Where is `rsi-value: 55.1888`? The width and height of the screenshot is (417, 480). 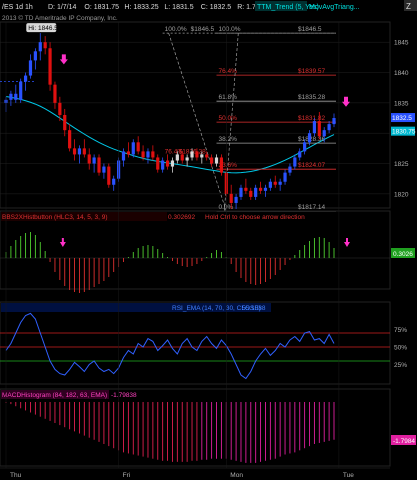
rsi-value: 55.1888 is located at coordinates (254, 308).